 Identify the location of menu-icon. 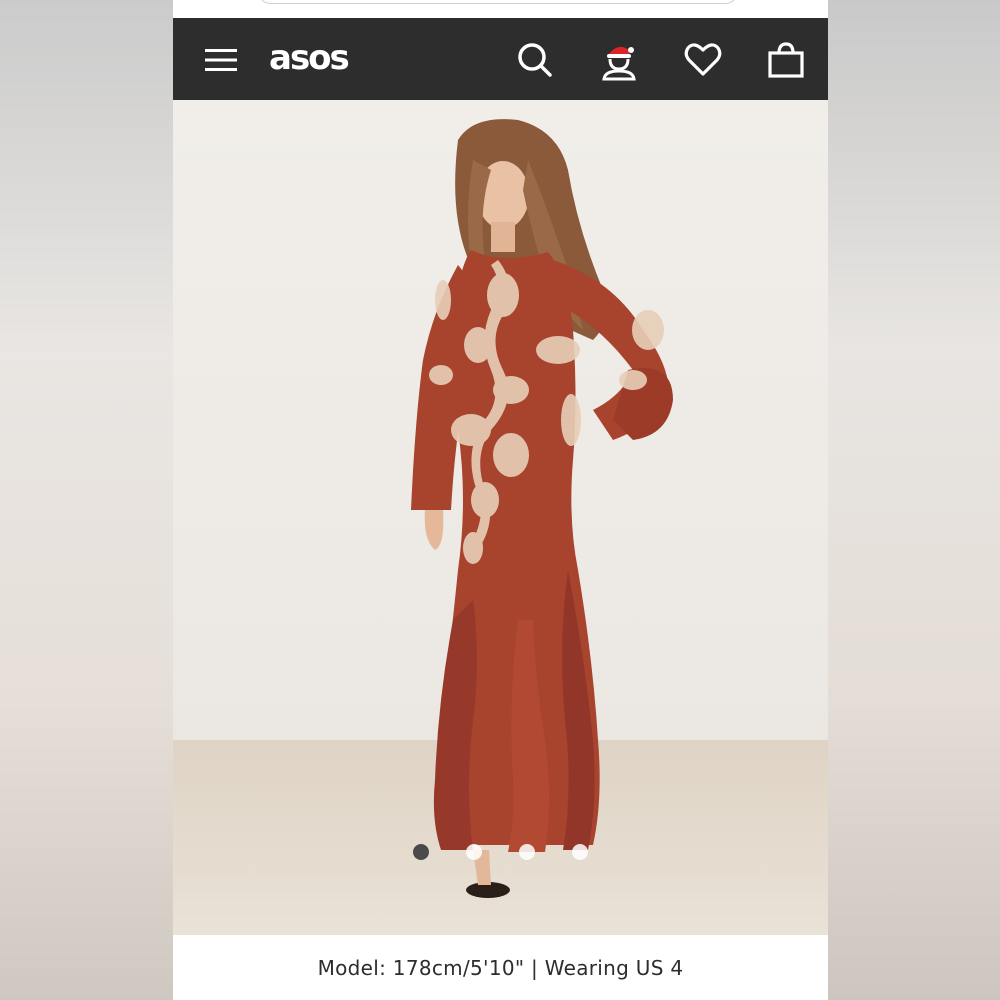
(221, 60).